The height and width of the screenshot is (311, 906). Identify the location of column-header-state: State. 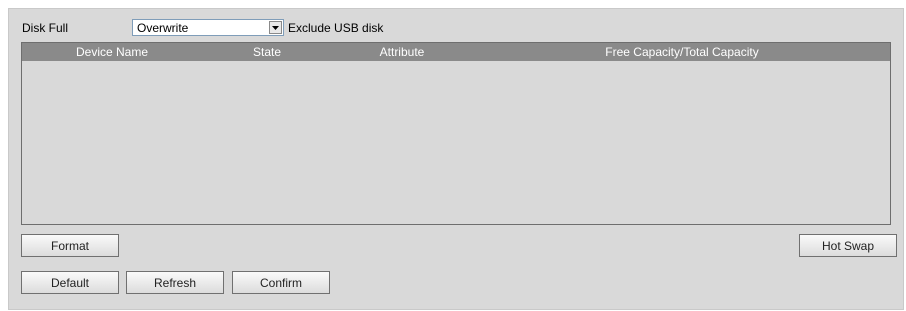
(267, 52).